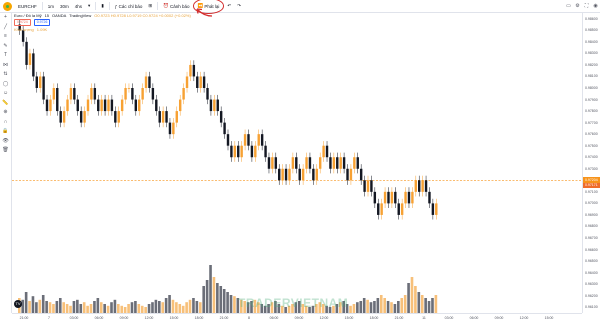 The image size is (600, 324). Describe the element at coordinates (78, 6) in the screenshot. I see `interval-4h: 4hs` at that location.